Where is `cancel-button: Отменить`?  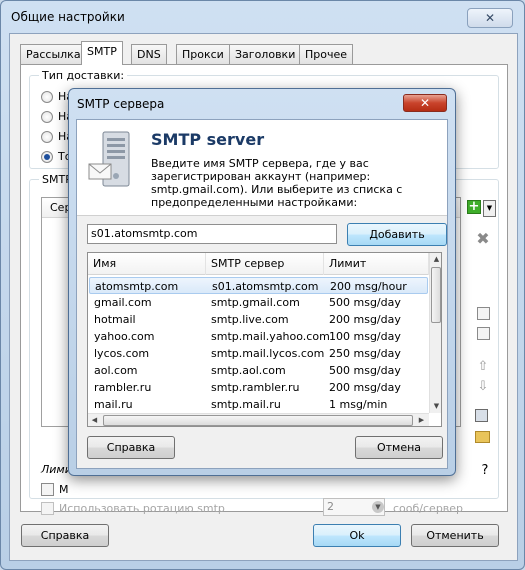 cancel-button: Отменить is located at coordinates (455, 535).